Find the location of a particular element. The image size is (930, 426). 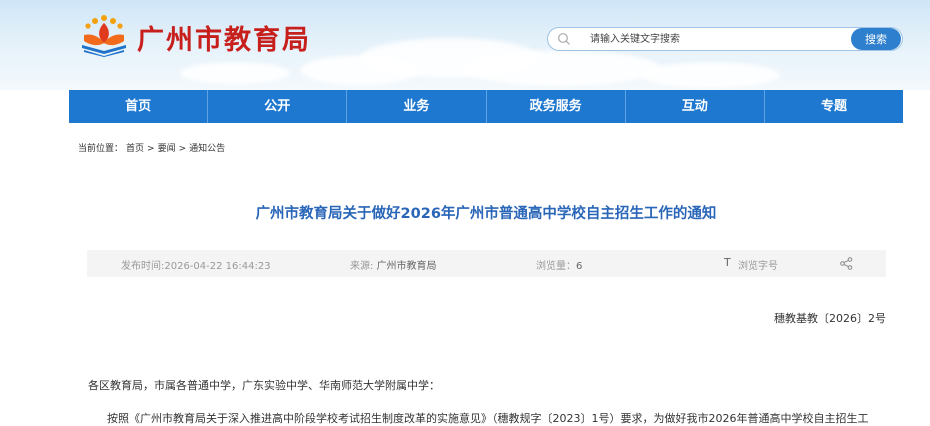

source-label: 来源: is located at coordinates (363, 266).